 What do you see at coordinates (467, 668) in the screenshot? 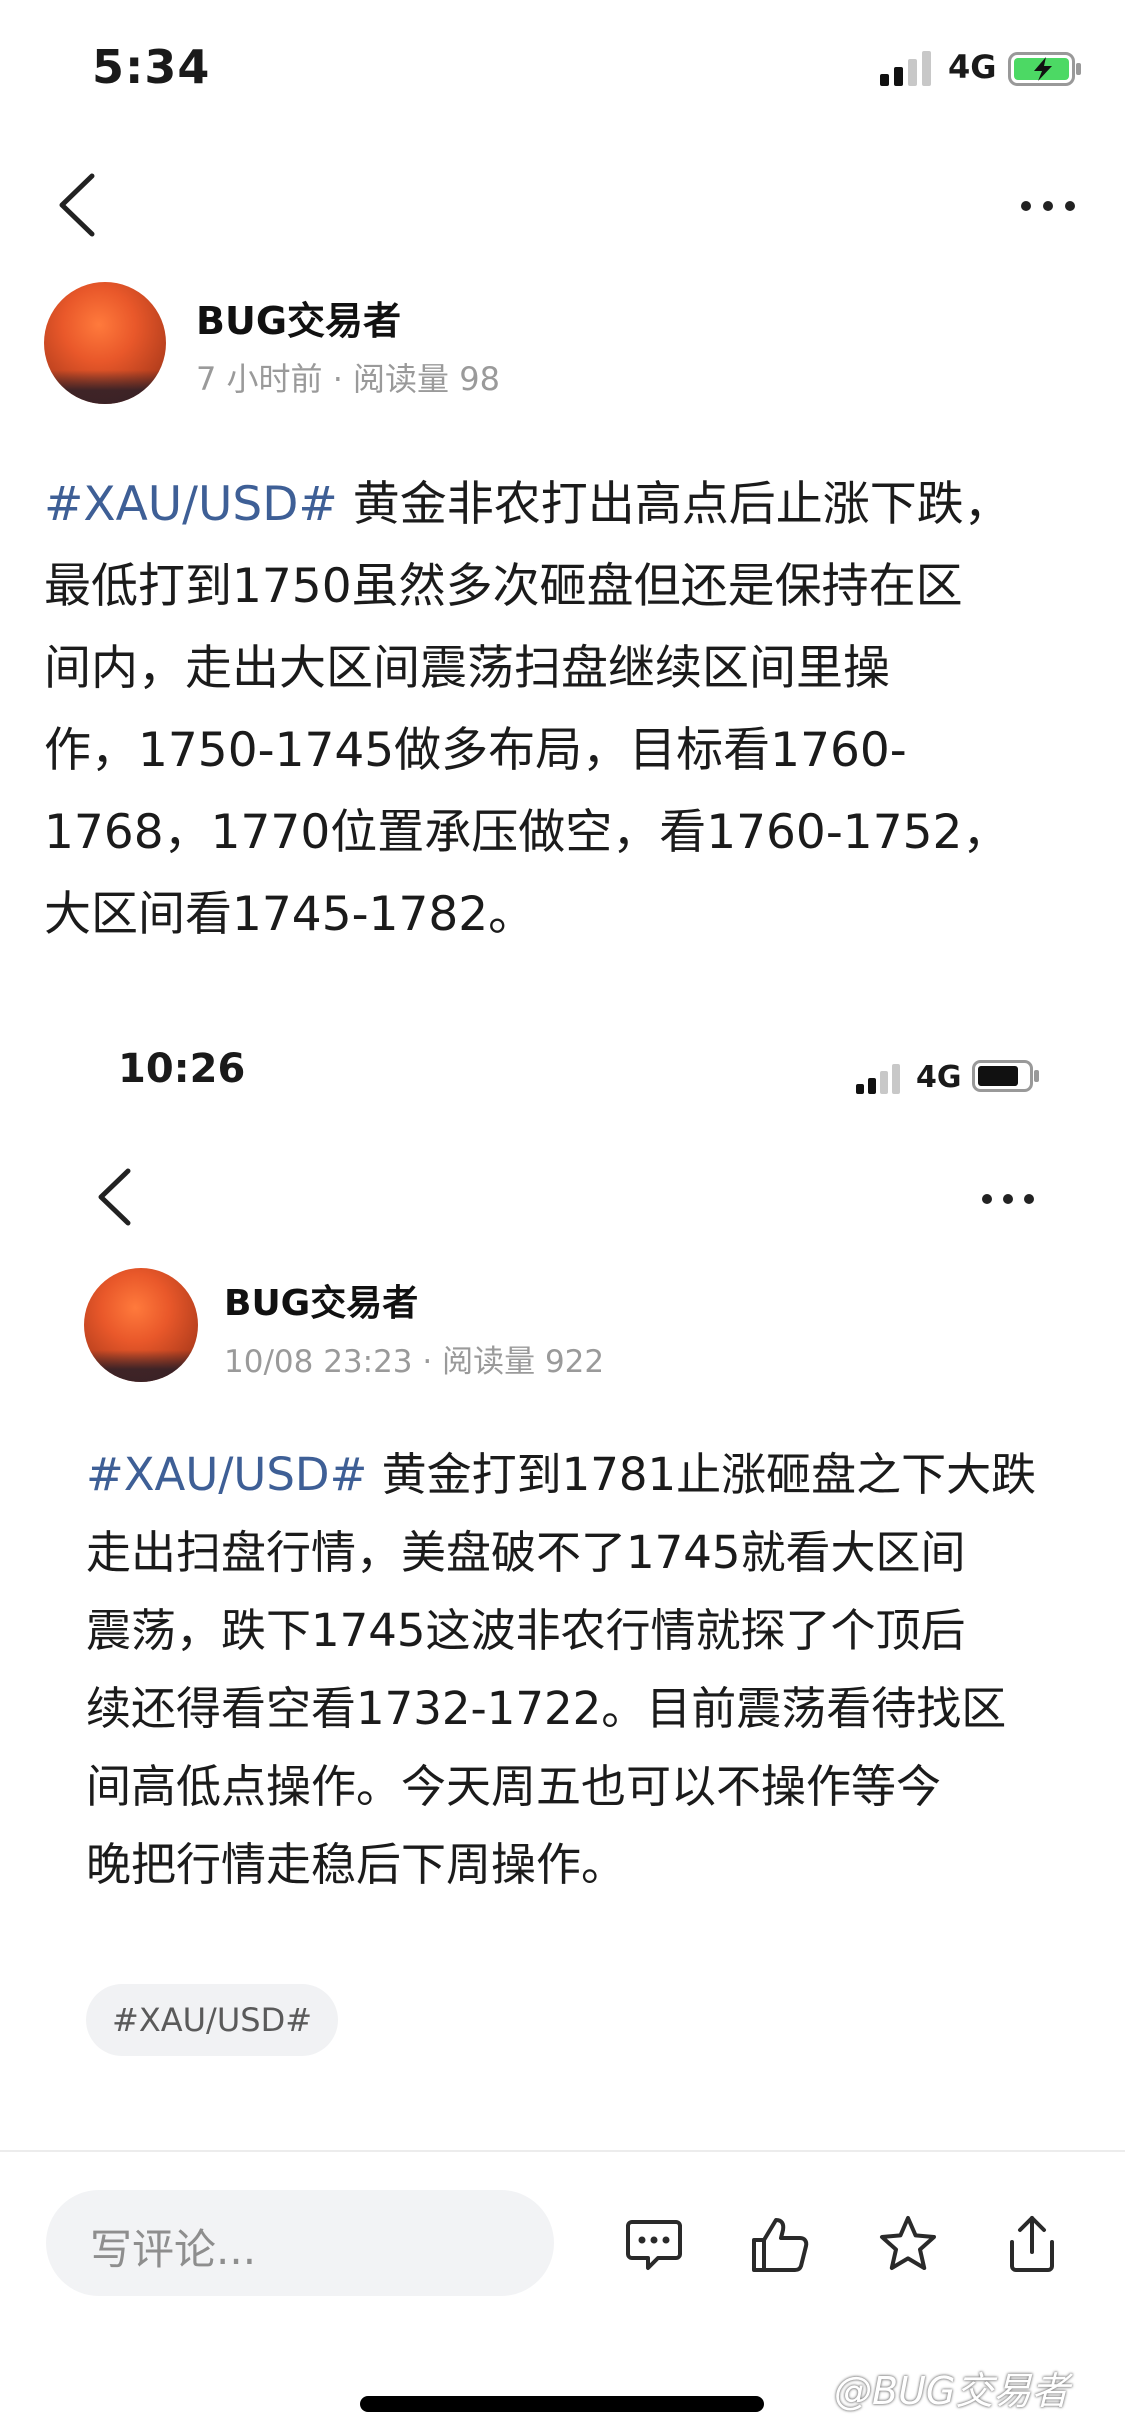
I see `post-line: 间内，走出大区间震荡扫盘继续区间里操` at bounding box center [467, 668].